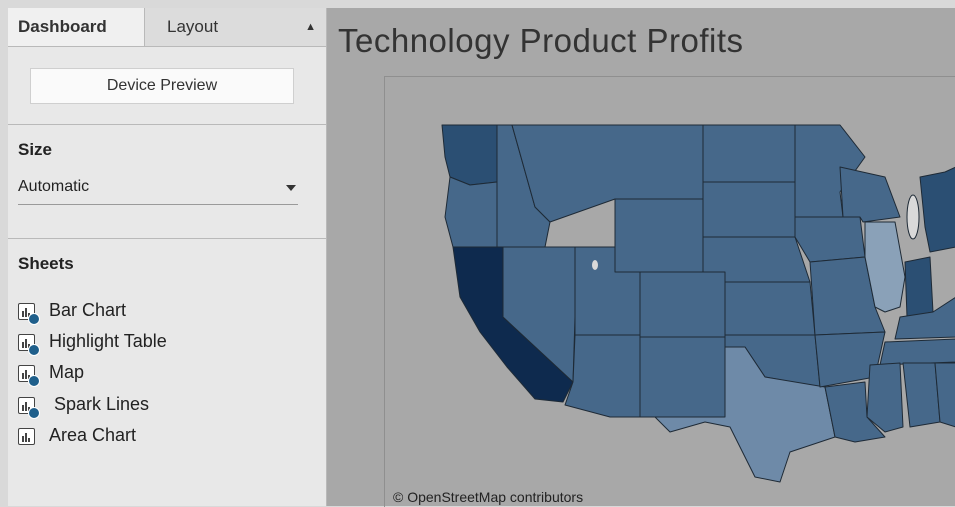 The width and height of the screenshot is (955, 507). Describe the element at coordinates (885, 397) in the screenshot. I see `state-mississippi` at that location.